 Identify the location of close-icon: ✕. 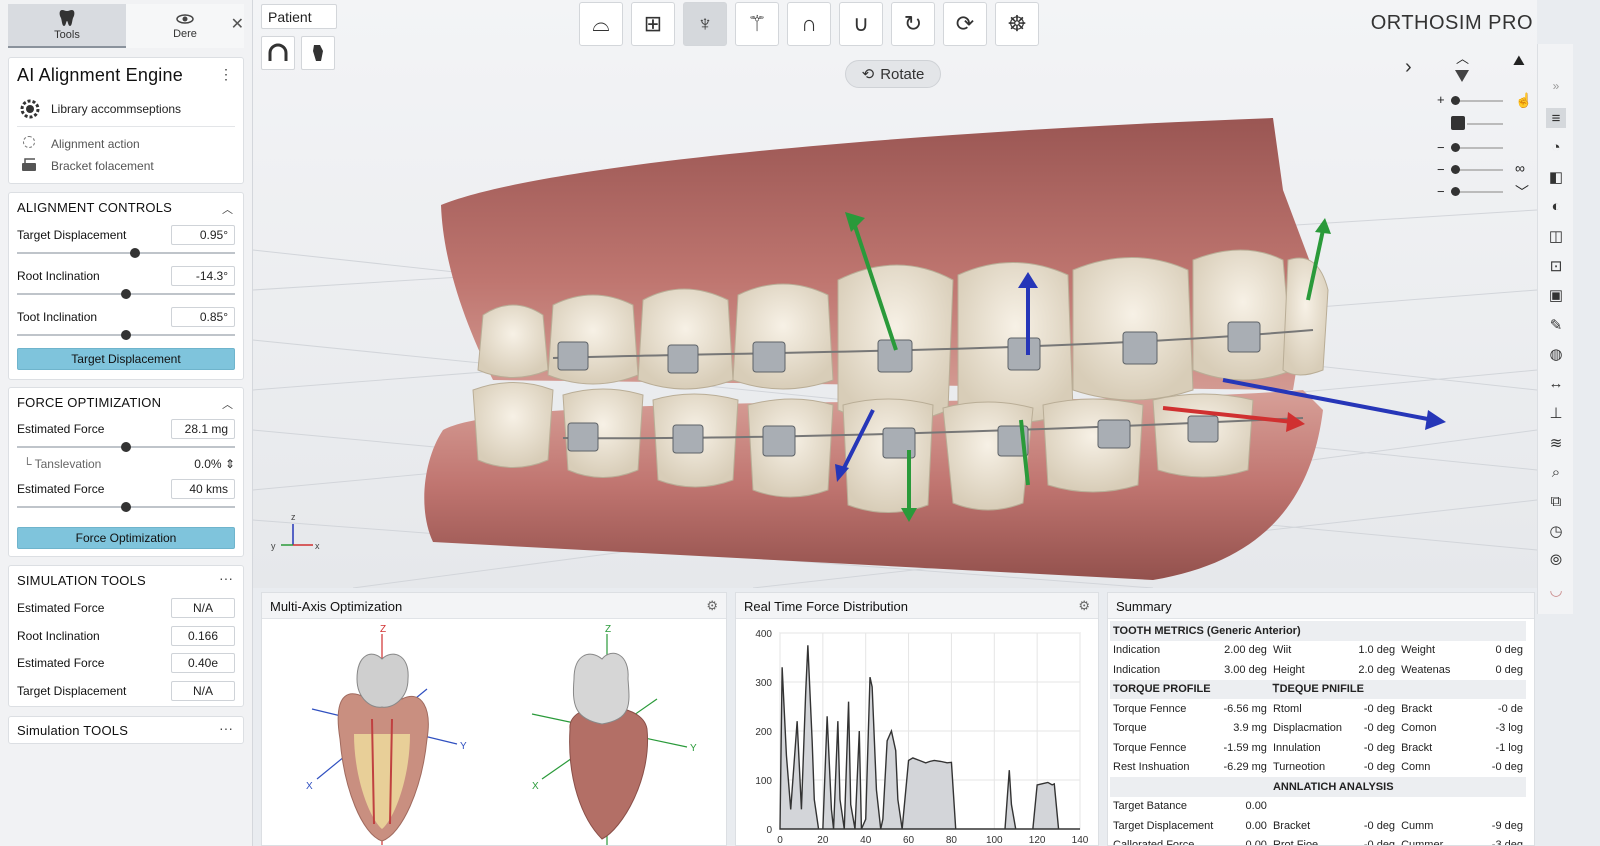
(237, 24).